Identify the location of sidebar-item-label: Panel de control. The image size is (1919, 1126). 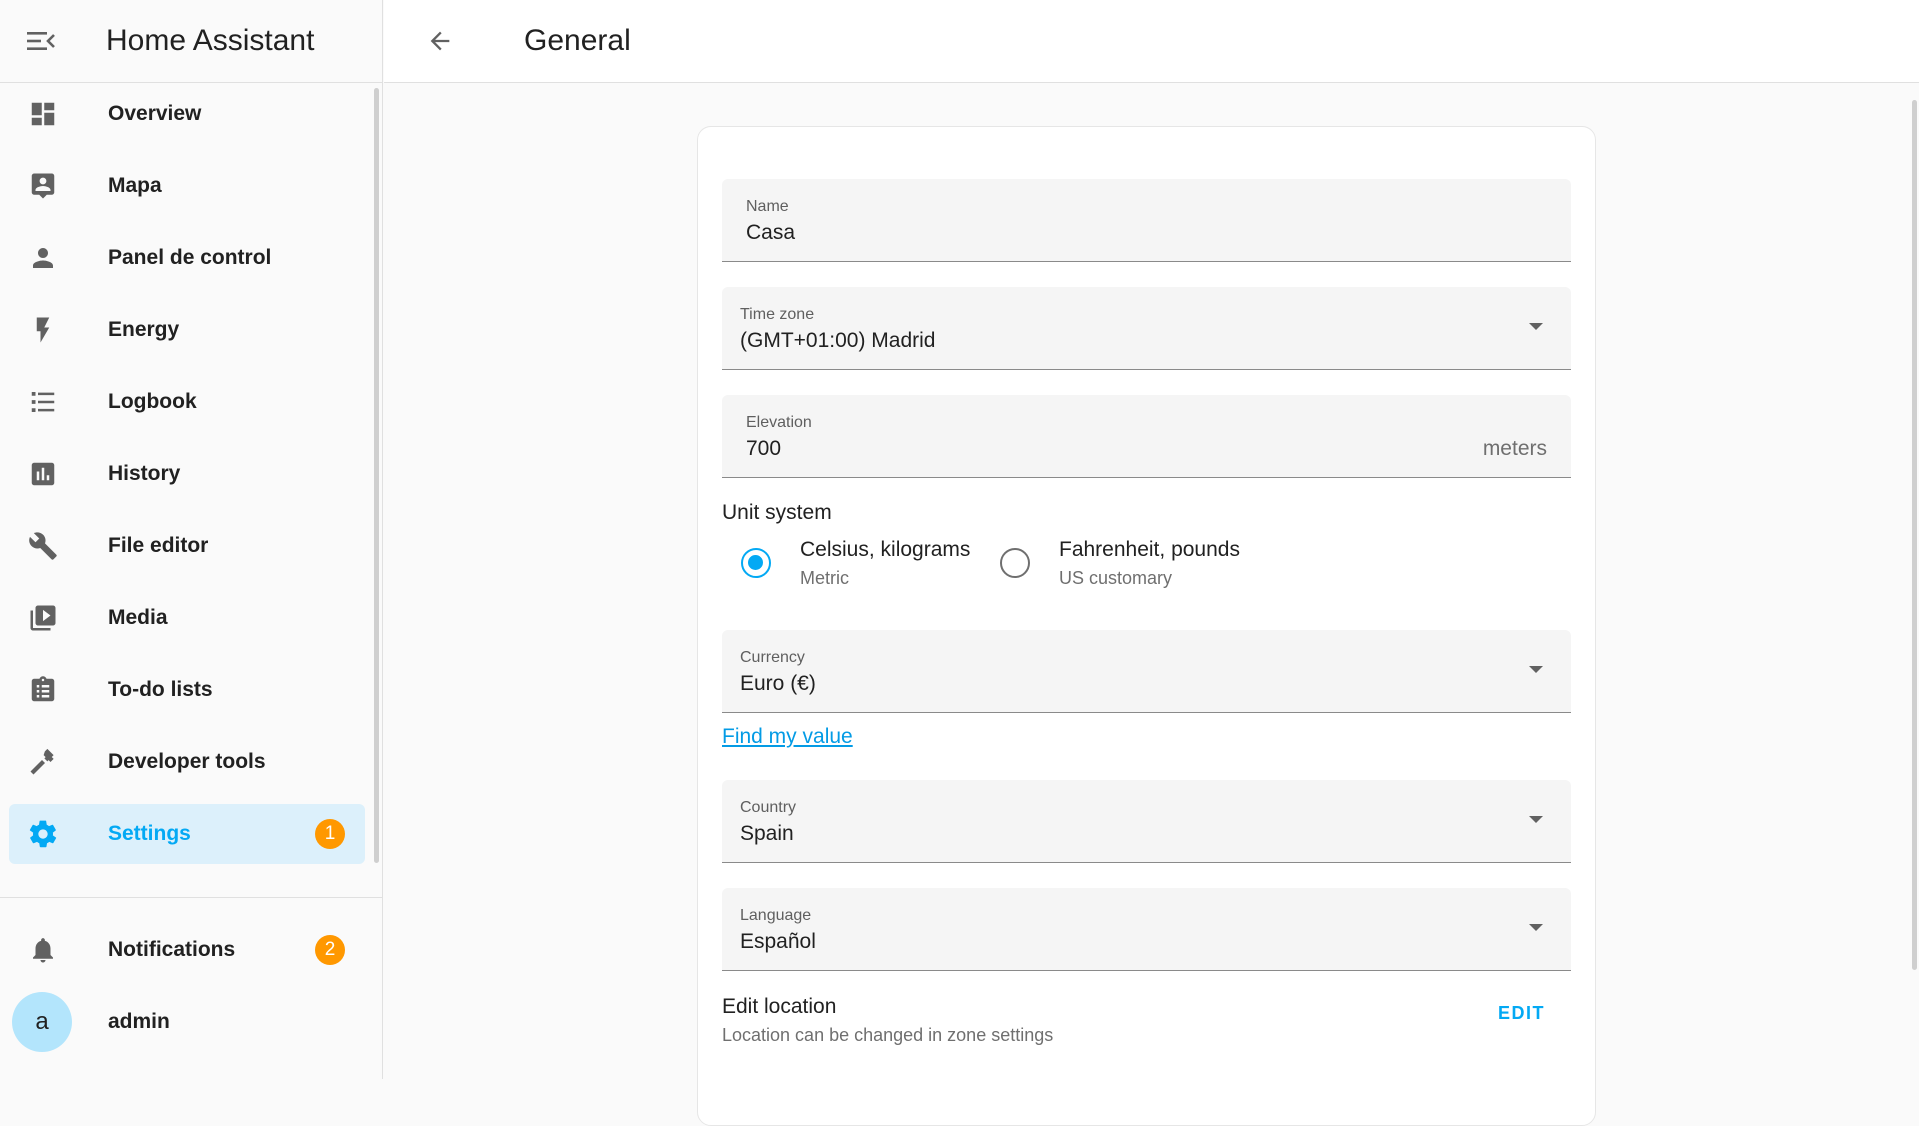
(190, 257).